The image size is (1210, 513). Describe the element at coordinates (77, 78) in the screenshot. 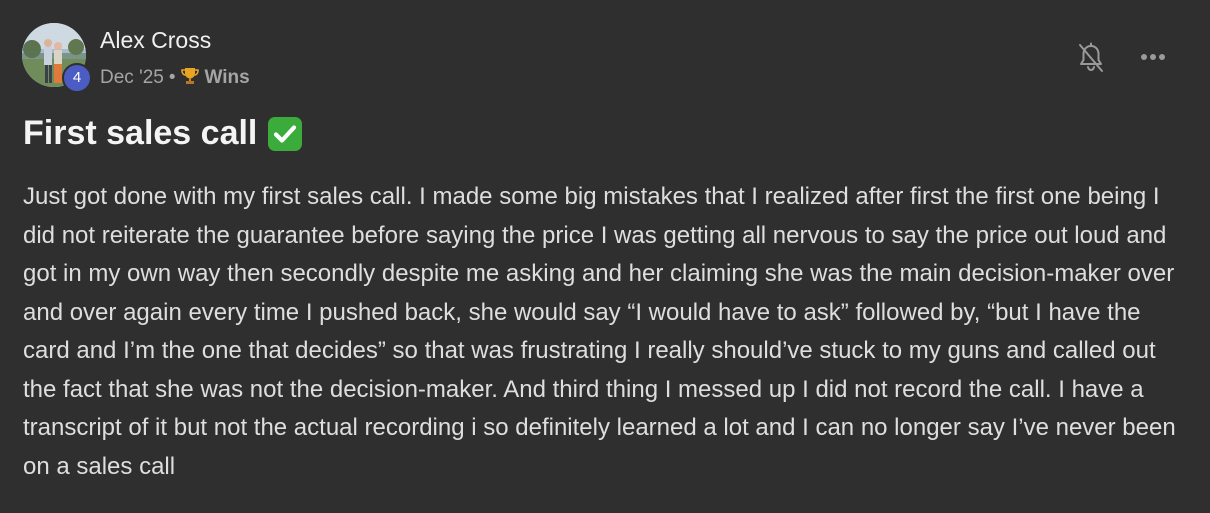

I see `level-badge: 4` at that location.